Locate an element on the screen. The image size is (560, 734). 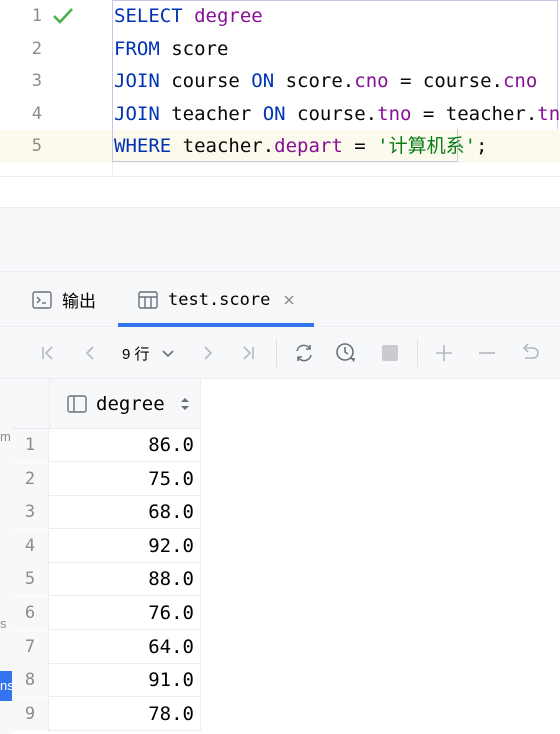
history-icon is located at coordinates (346, 353).